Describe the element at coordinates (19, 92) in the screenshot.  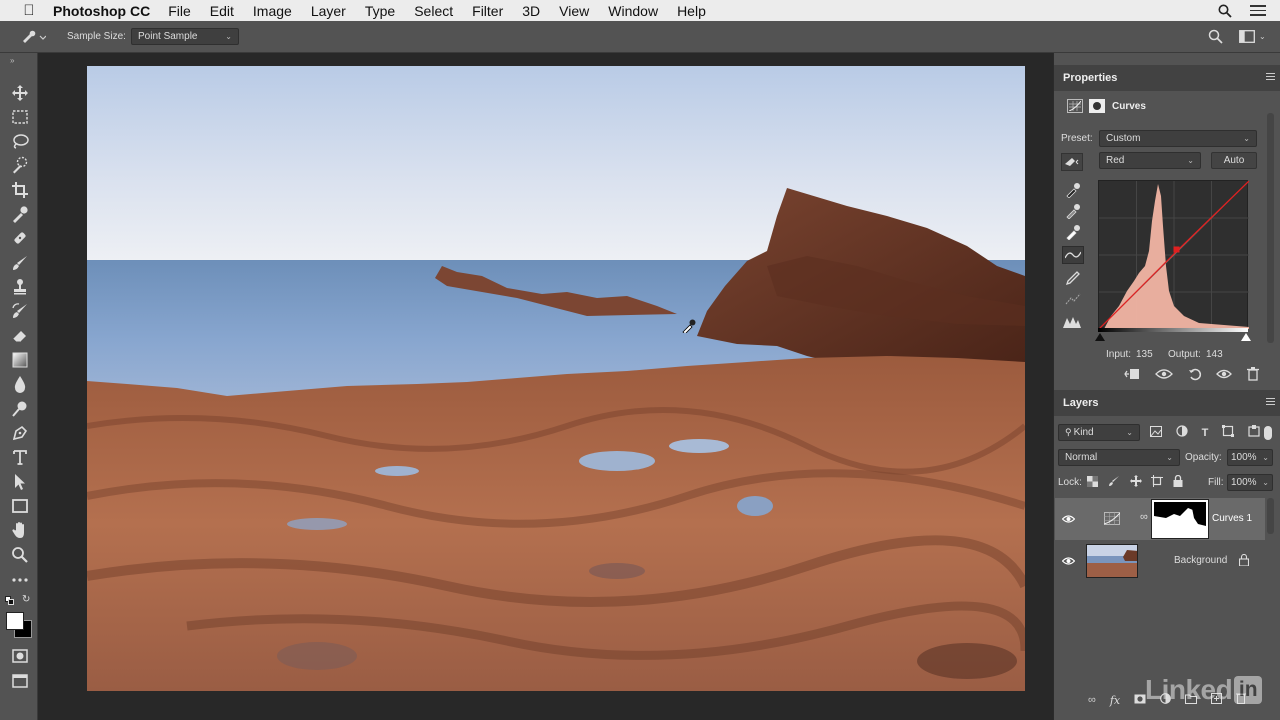
I see `move-tool-icon` at that location.